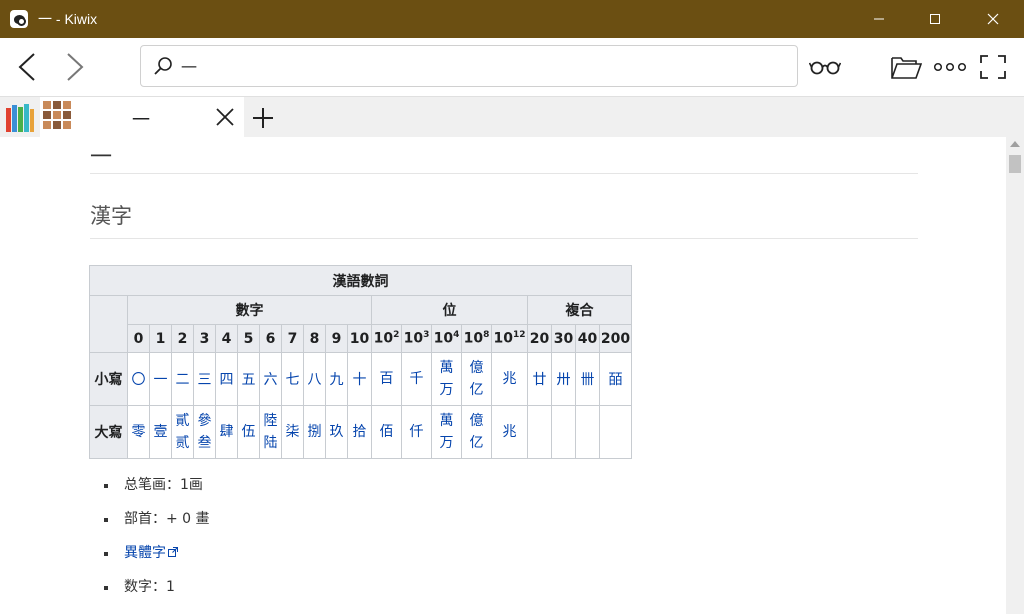  What do you see at coordinates (58, 117) in the screenshot?
I see `book-tab` at bounding box center [58, 117].